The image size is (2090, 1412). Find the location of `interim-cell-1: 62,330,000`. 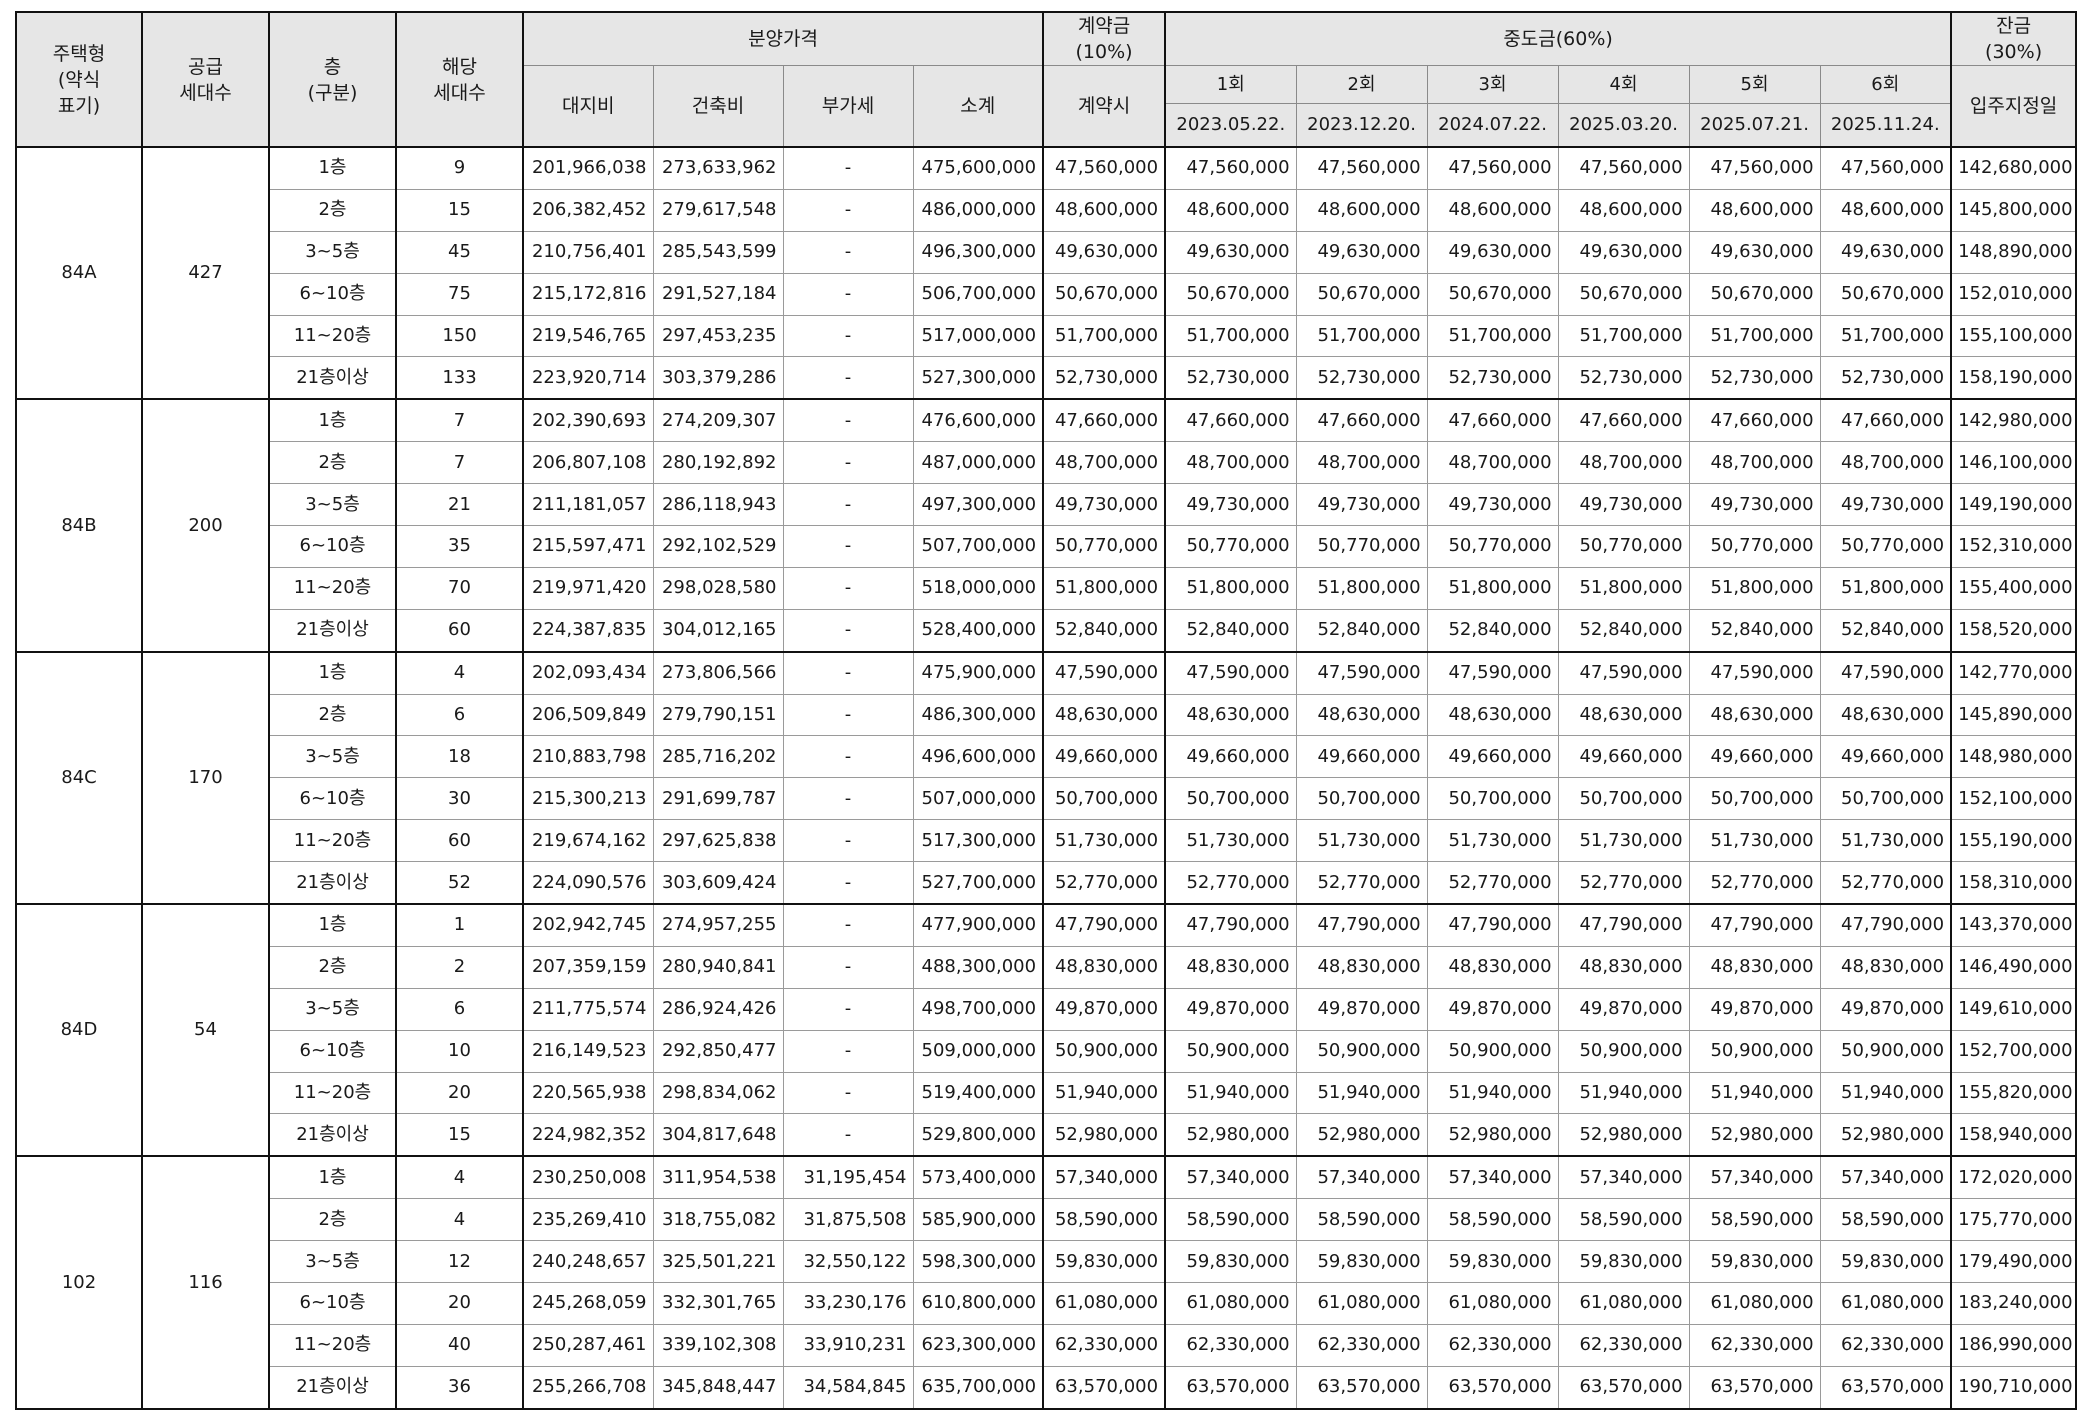

interim-cell-1: 62,330,000 is located at coordinates (1230, 1345).